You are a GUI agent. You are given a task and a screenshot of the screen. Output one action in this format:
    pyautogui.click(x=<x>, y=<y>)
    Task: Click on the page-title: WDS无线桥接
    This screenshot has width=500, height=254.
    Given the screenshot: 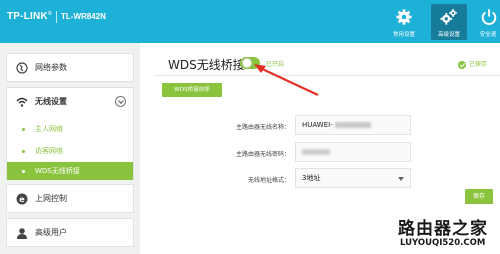 What is the action you would take?
    pyautogui.click(x=206, y=65)
    